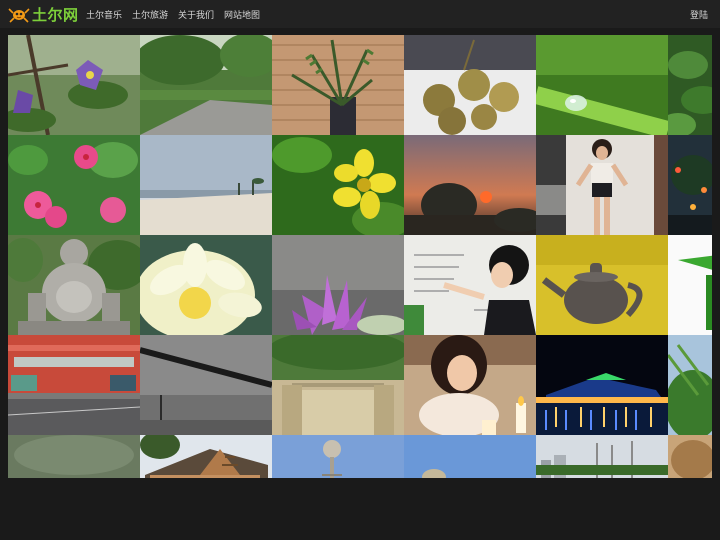 This screenshot has width=720, height=540. What do you see at coordinates (602, 456) in the screenshot?
I see `tile-city-skyline` at bounding box center [602, 456].